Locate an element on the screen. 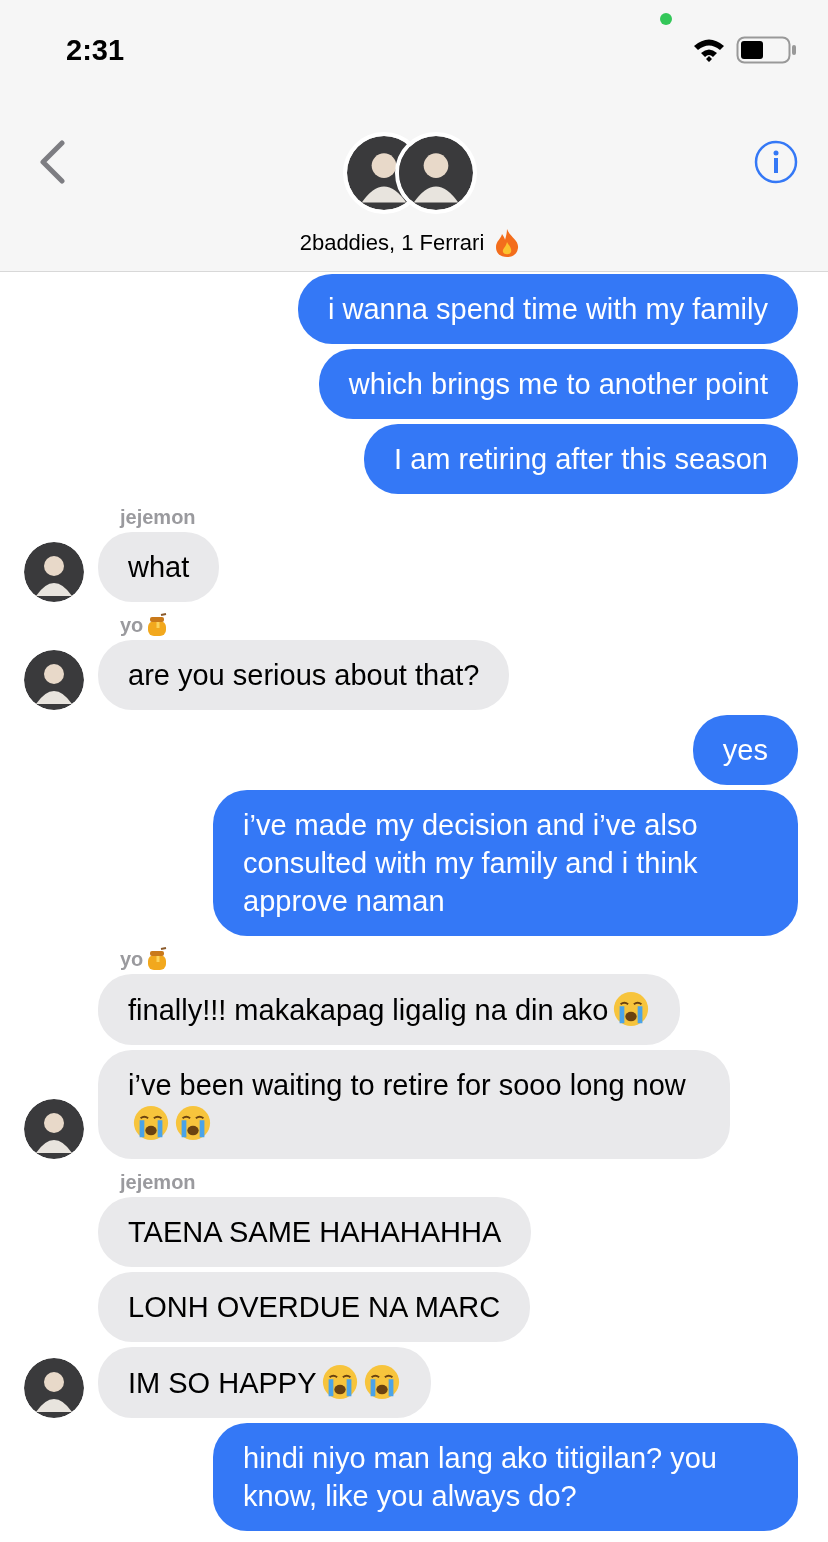 Image resolution: width=828 pixels, height=1542 pixels. status-time: 2:31 is located at coordinates (95, 50).